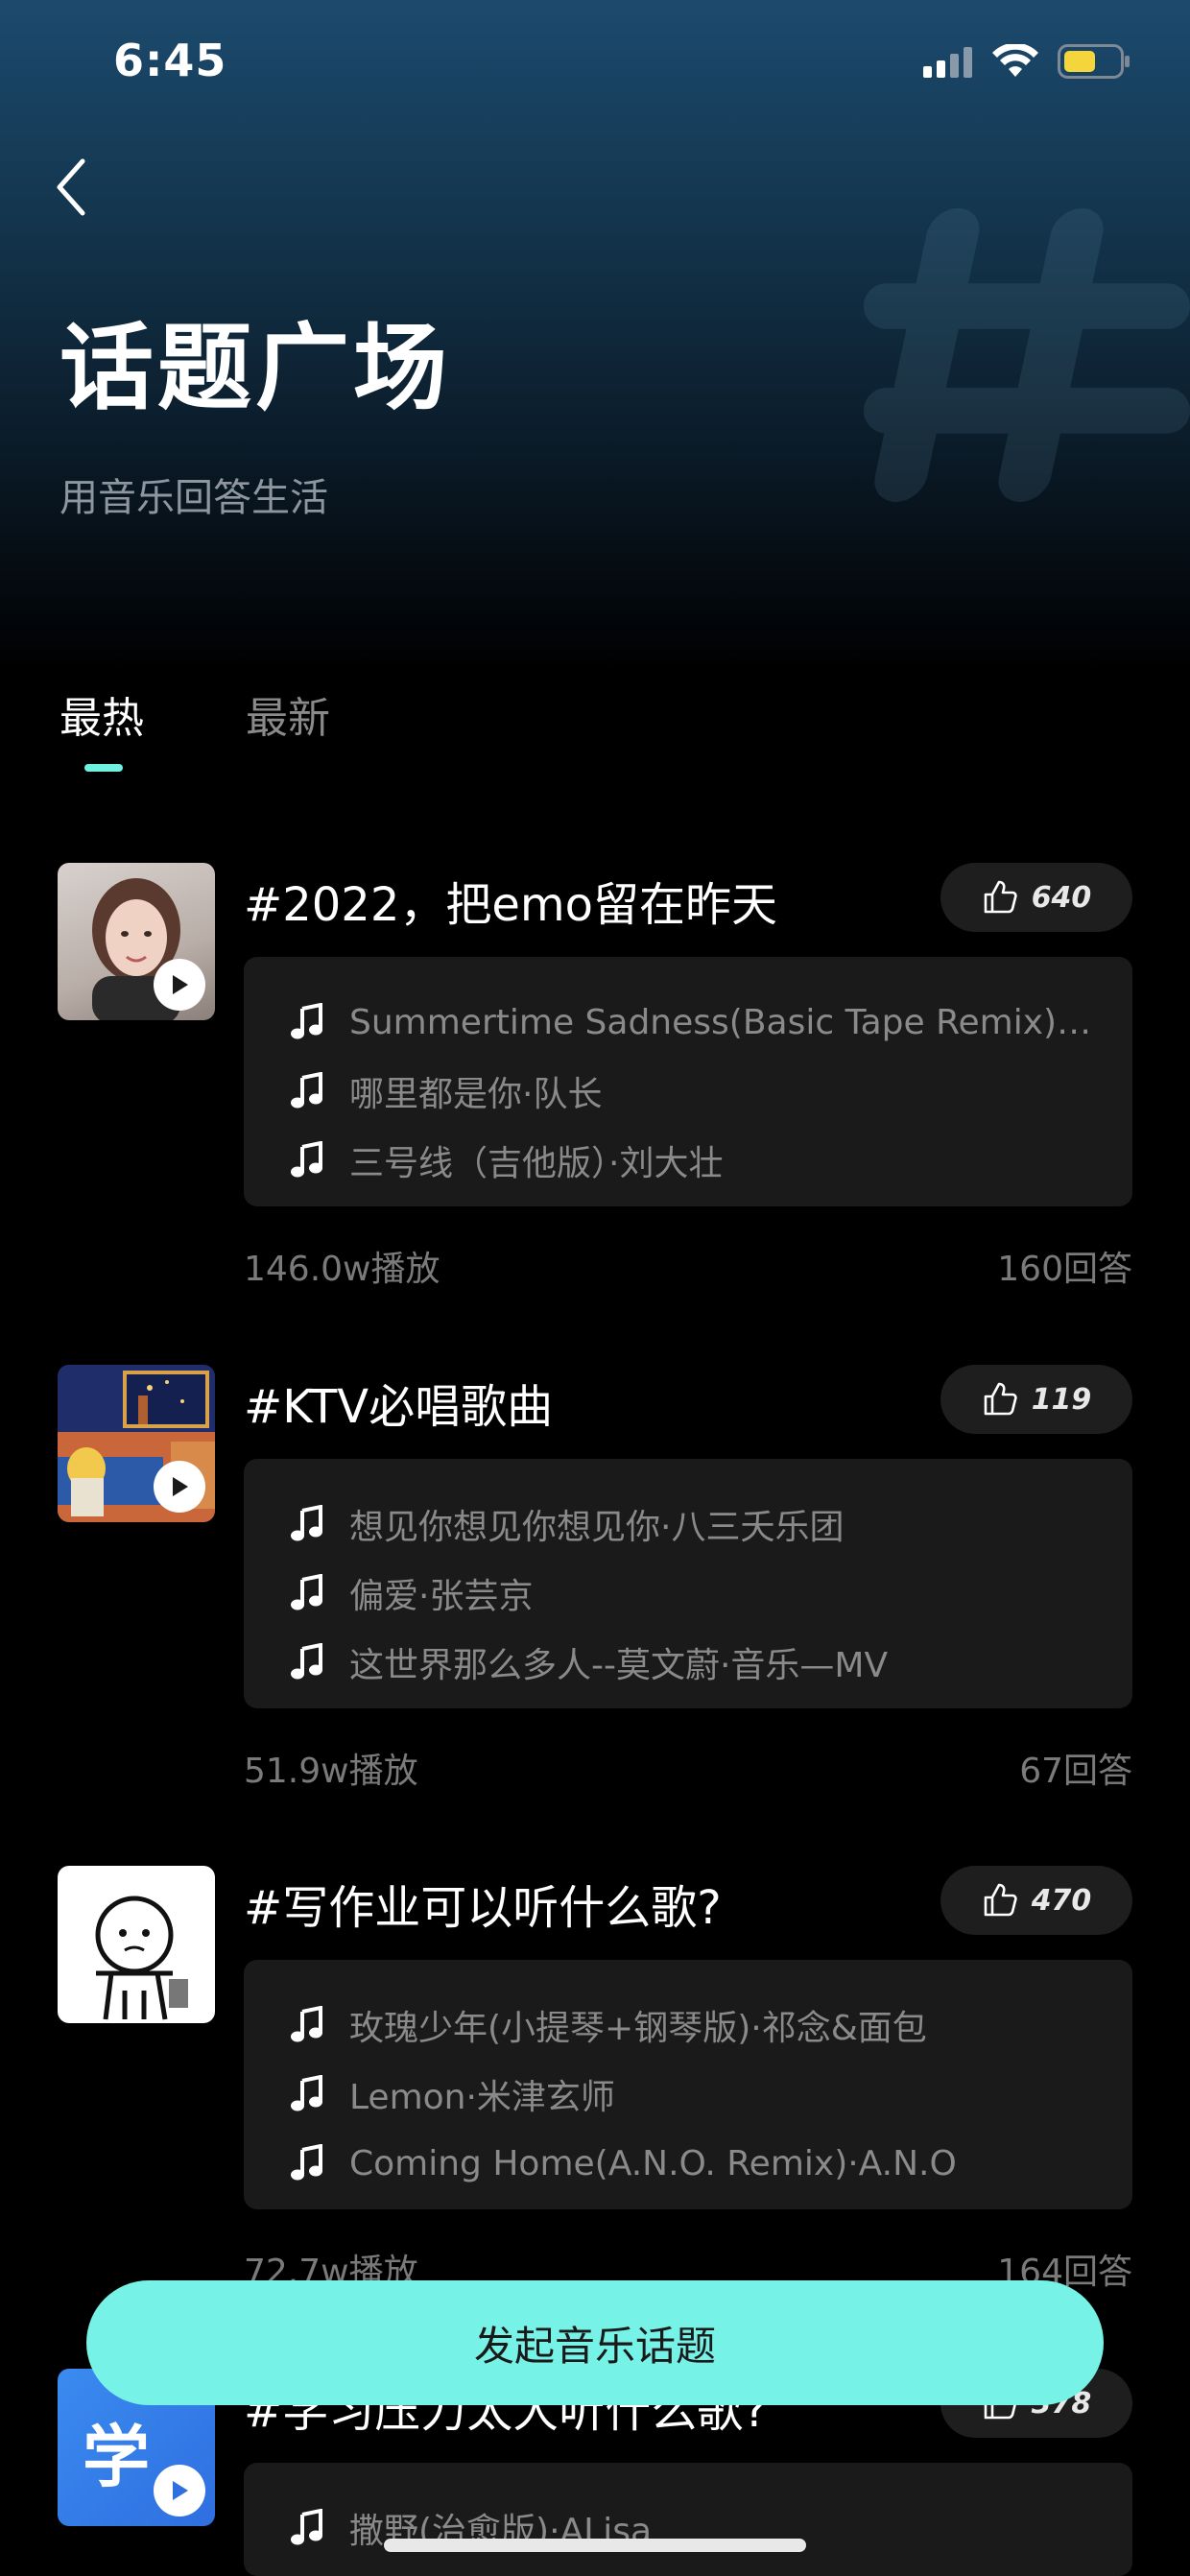 The image size is (1190, 2576). I want to click on song-item: 这世界那么多人--莫文蔚·音乐—MV, so click(711, 1662).